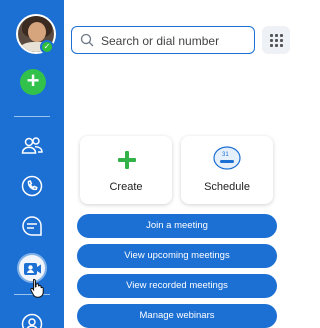 The width and height of the screenshot is (320, 328). I want to click on dialpad-button, so click(276, 40).